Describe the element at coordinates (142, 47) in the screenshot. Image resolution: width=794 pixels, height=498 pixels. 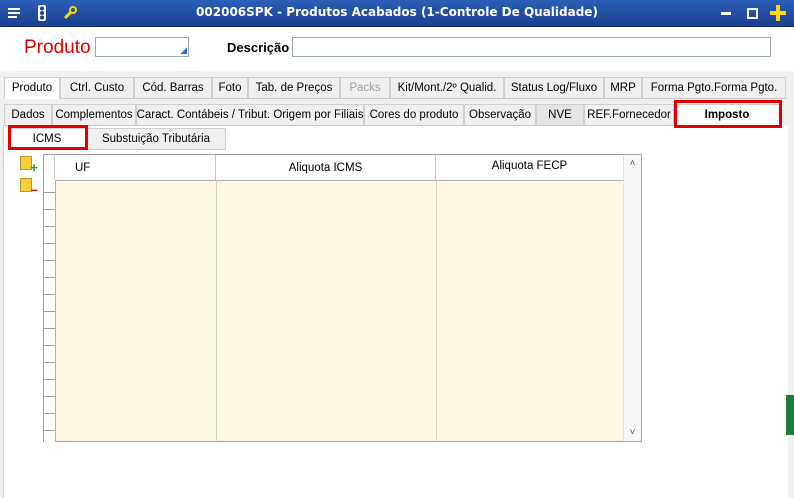
I see `produto-input: ◢` at that location.